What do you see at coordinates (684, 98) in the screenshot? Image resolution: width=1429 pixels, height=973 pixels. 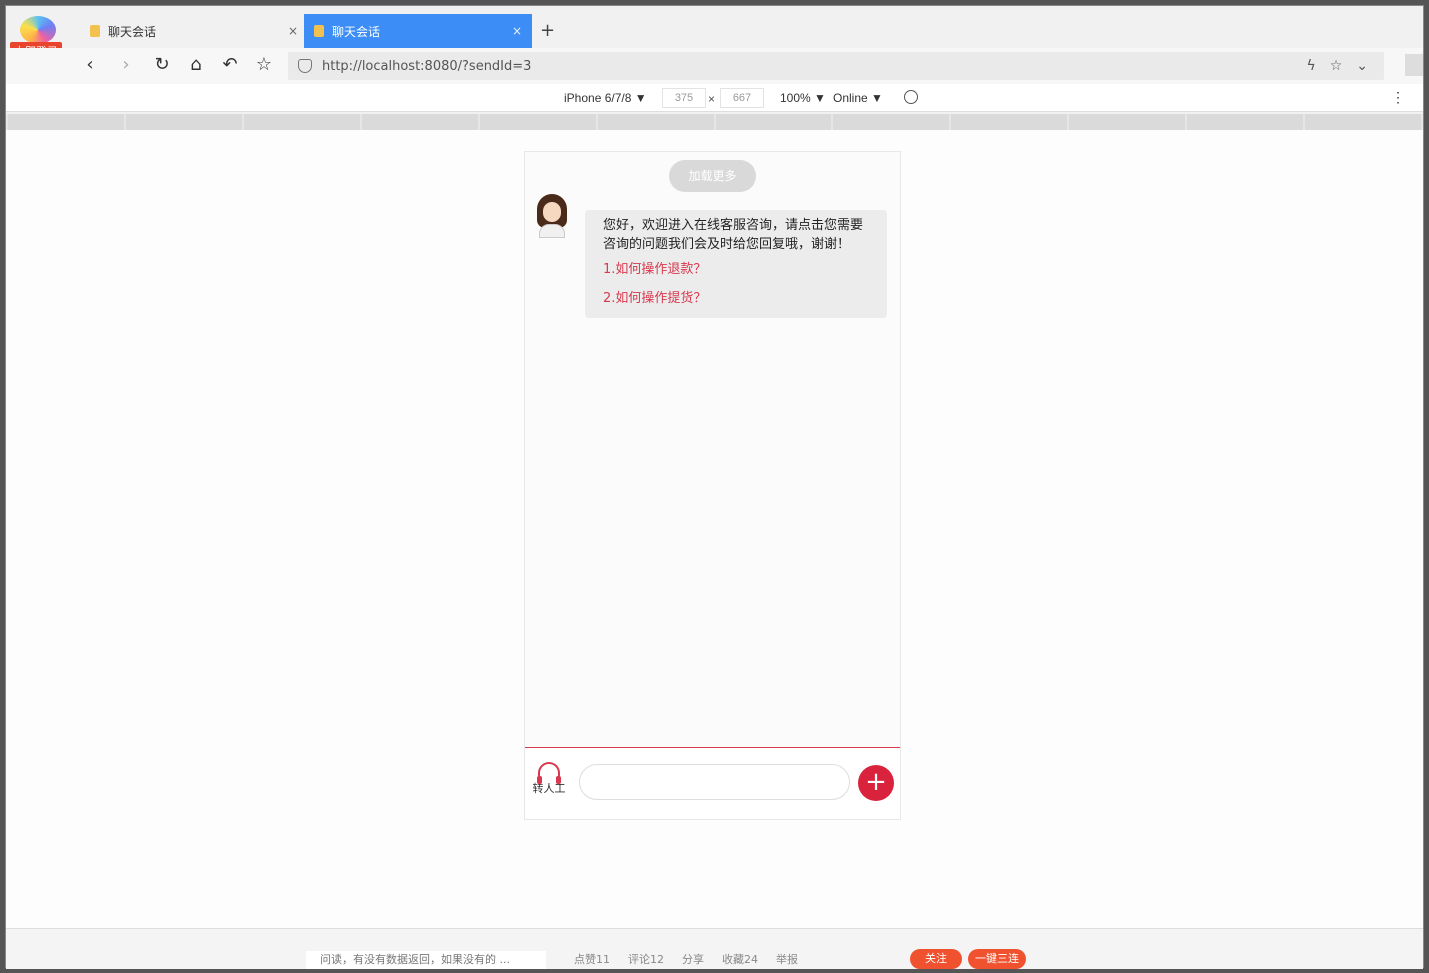 I see `width-input: 375` at bounding box center [684, 98].